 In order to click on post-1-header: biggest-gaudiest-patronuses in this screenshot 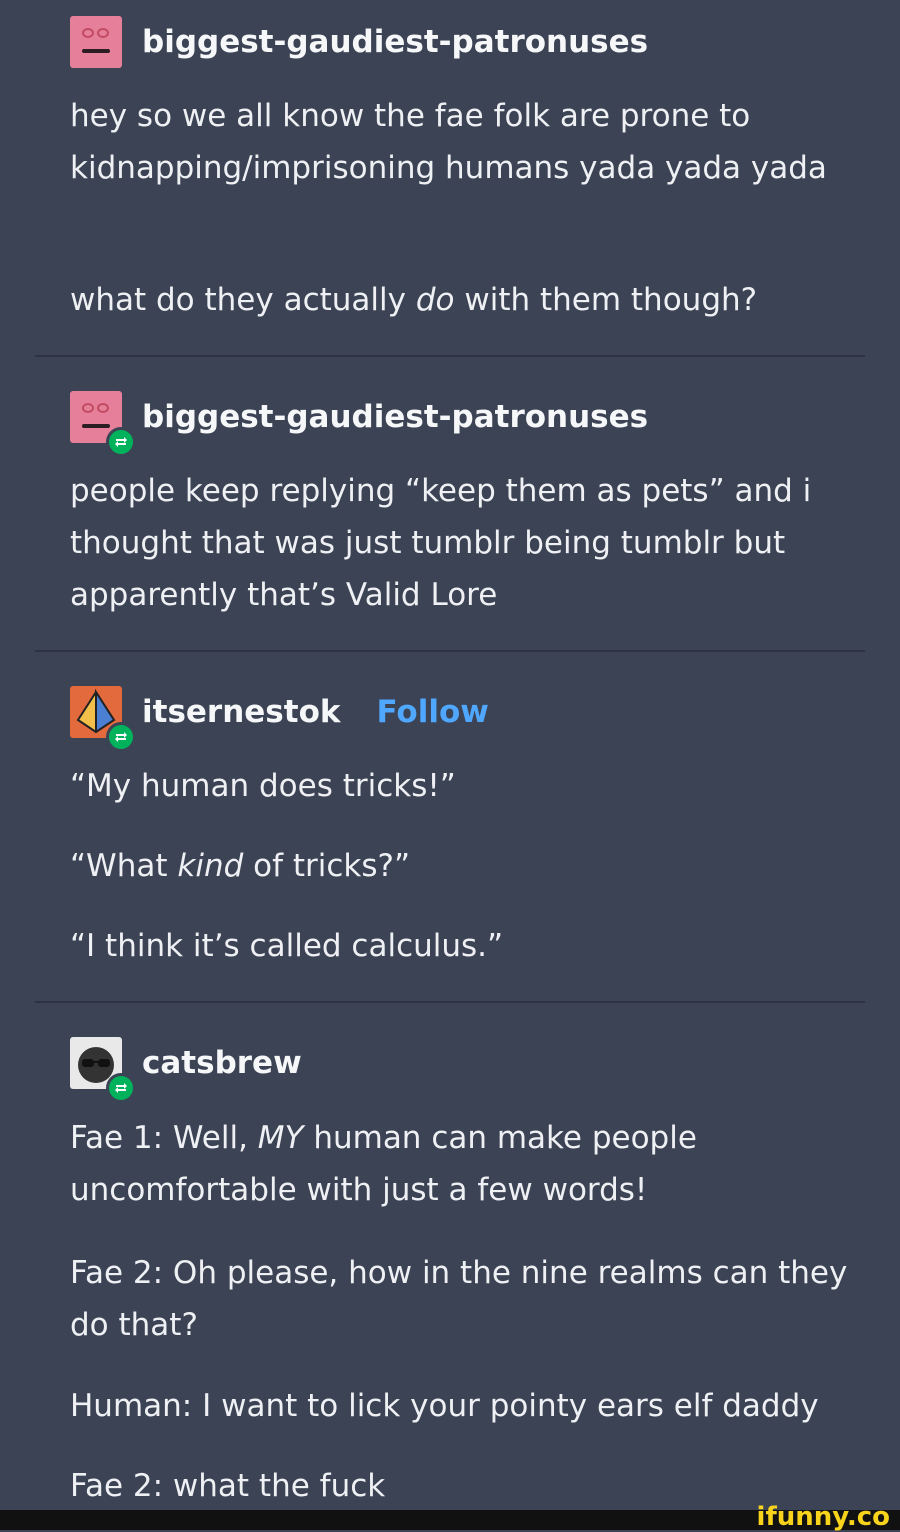, I will do `click(359, 42)`.